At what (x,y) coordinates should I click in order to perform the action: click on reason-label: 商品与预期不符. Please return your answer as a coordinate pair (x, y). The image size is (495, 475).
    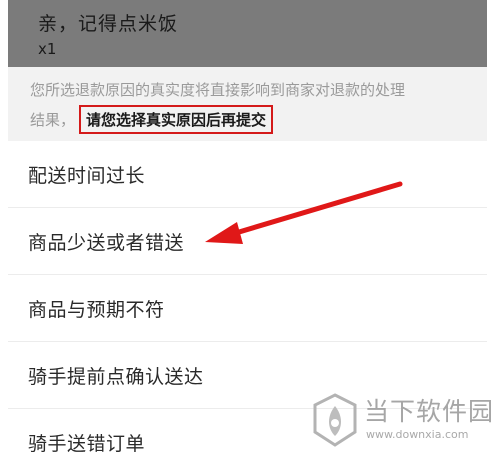
    Looking at the image, I should click on (96, 310).